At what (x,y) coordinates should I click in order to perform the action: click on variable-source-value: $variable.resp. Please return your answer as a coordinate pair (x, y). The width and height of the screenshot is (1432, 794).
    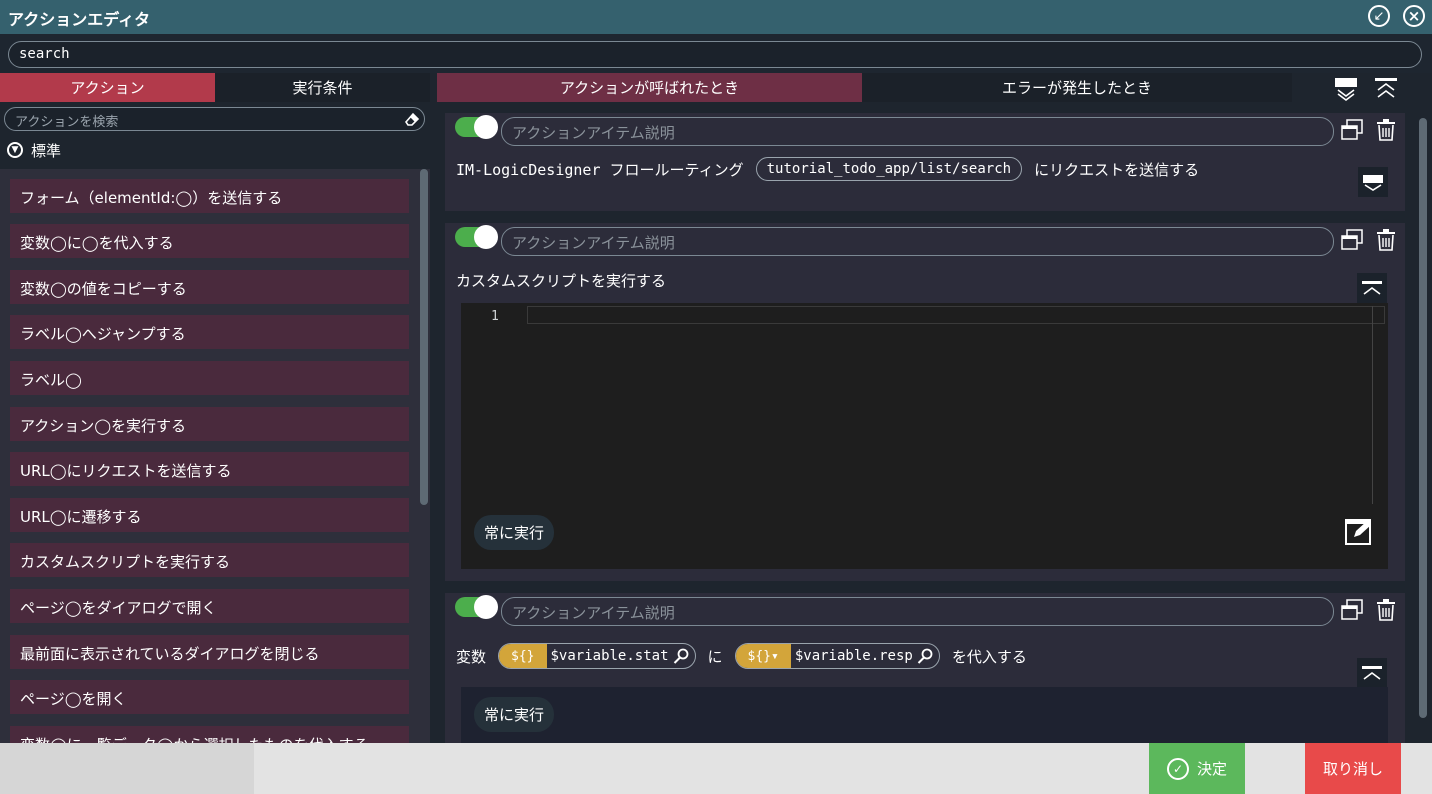
    Looking at the image, I should click on (854, 656).